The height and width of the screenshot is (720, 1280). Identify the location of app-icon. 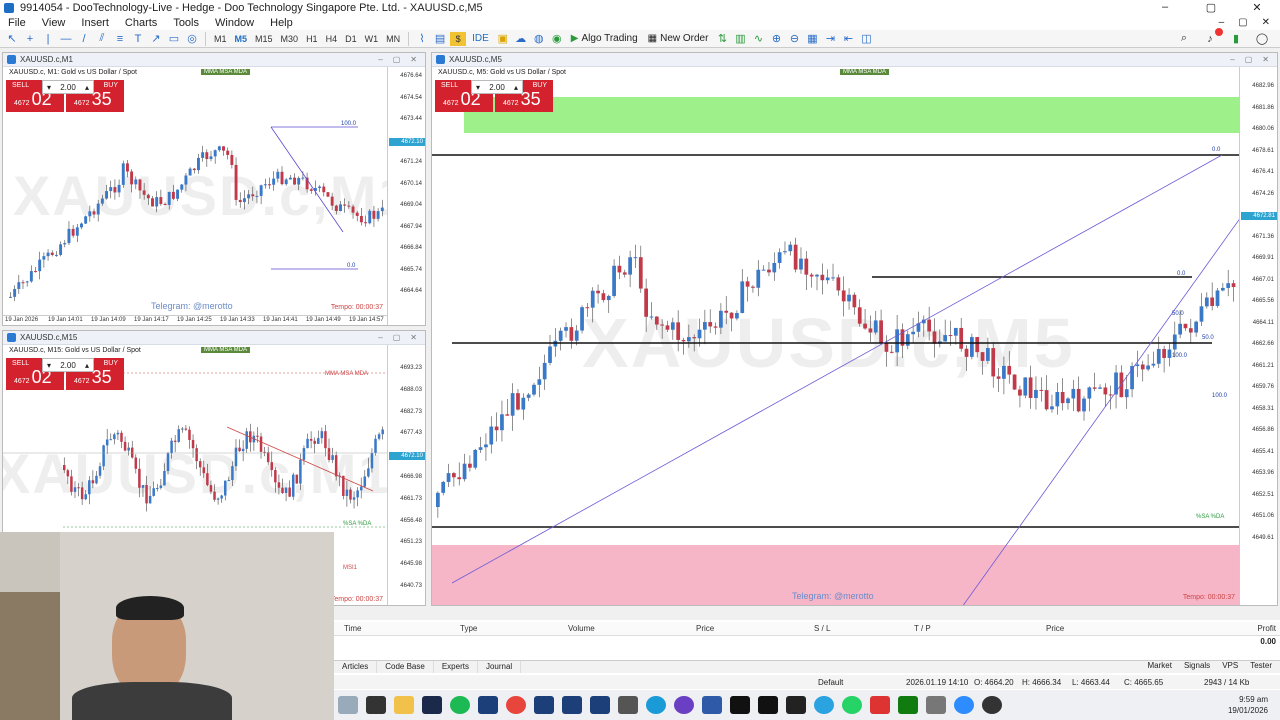
(684, 705).